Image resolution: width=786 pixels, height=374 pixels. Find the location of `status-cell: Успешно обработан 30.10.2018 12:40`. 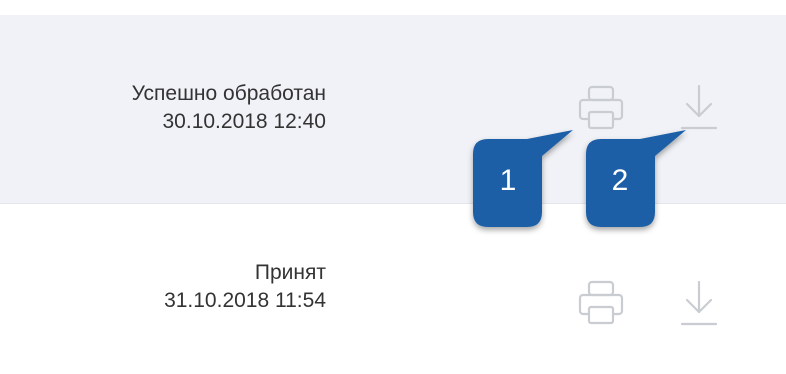

status-cell: Успешно обработан 30.10.2018 12:40 is located at coordinates (229, 108).